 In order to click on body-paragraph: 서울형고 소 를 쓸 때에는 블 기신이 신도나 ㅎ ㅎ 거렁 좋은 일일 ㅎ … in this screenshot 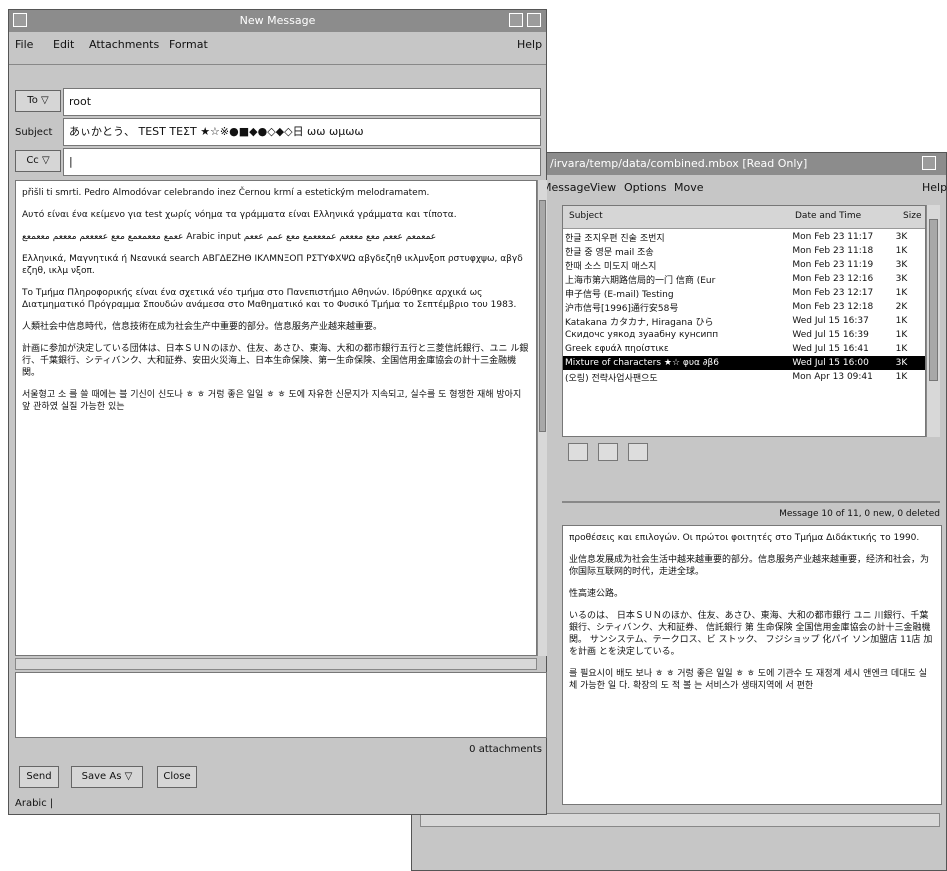, I will do `click(272, 401)`.